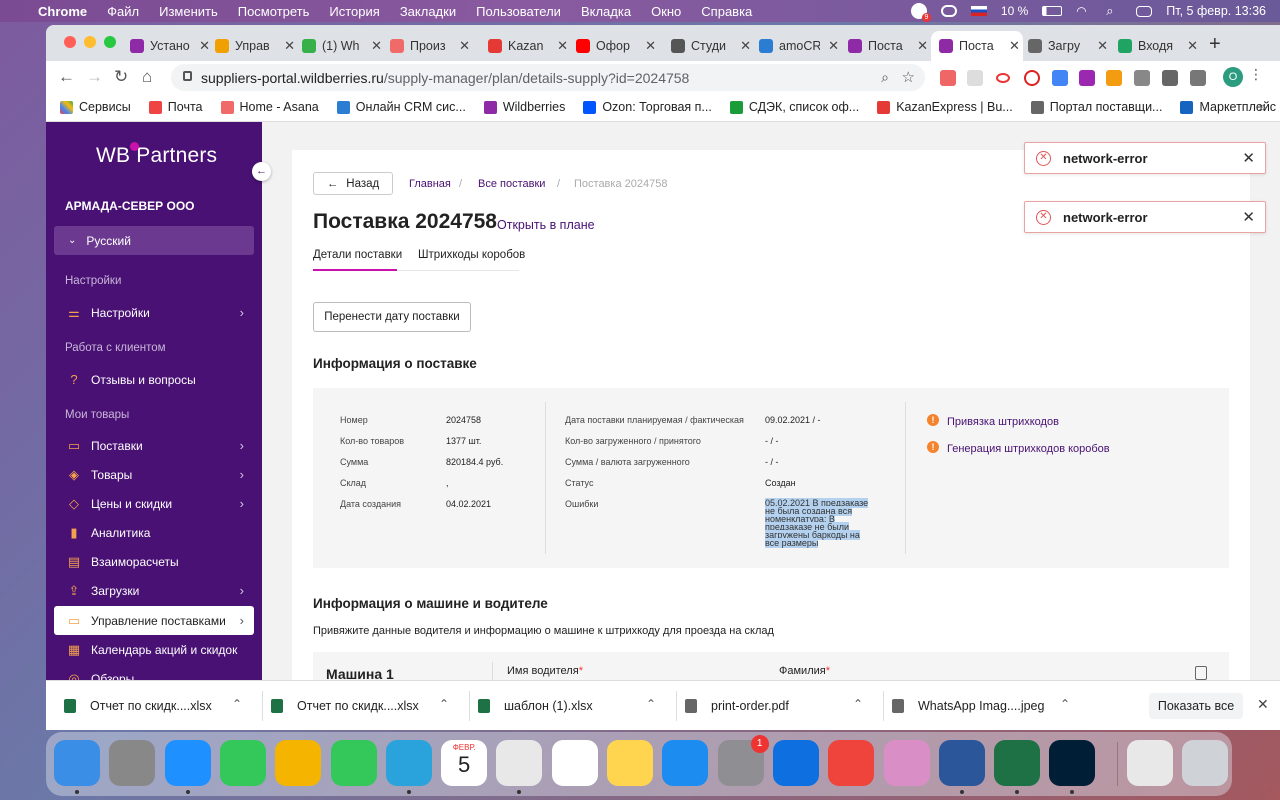  I want to click on word-icon, so click(961, 763).